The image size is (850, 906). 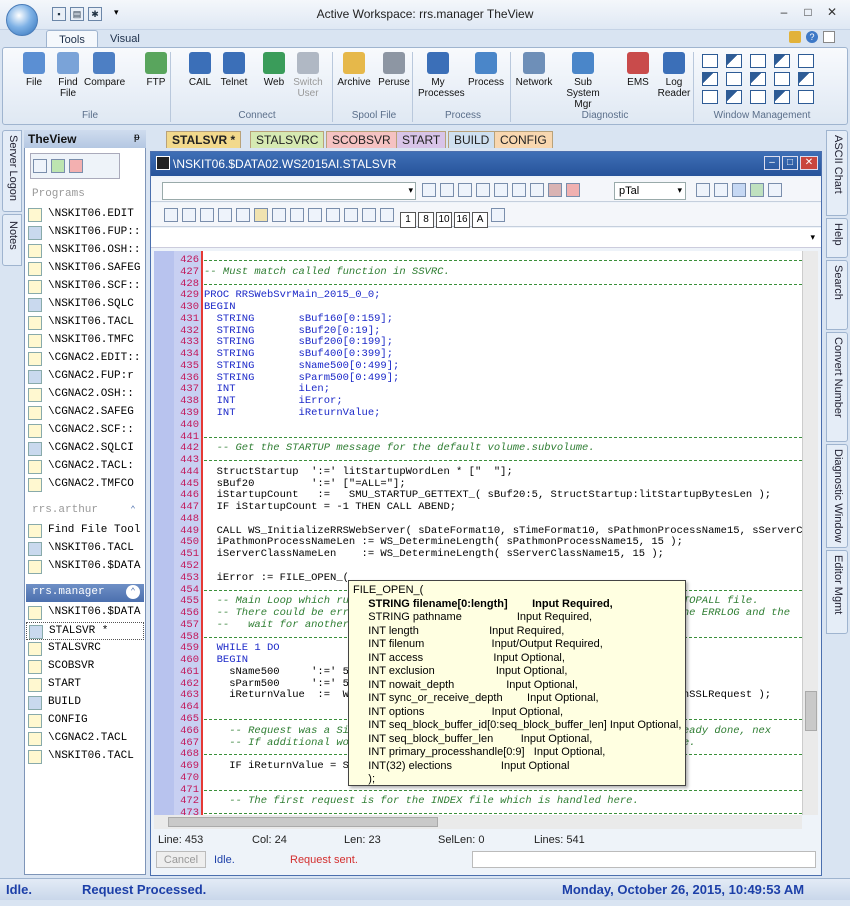 I want to click on bookmark-next-icon, so click(x=519, y=190).